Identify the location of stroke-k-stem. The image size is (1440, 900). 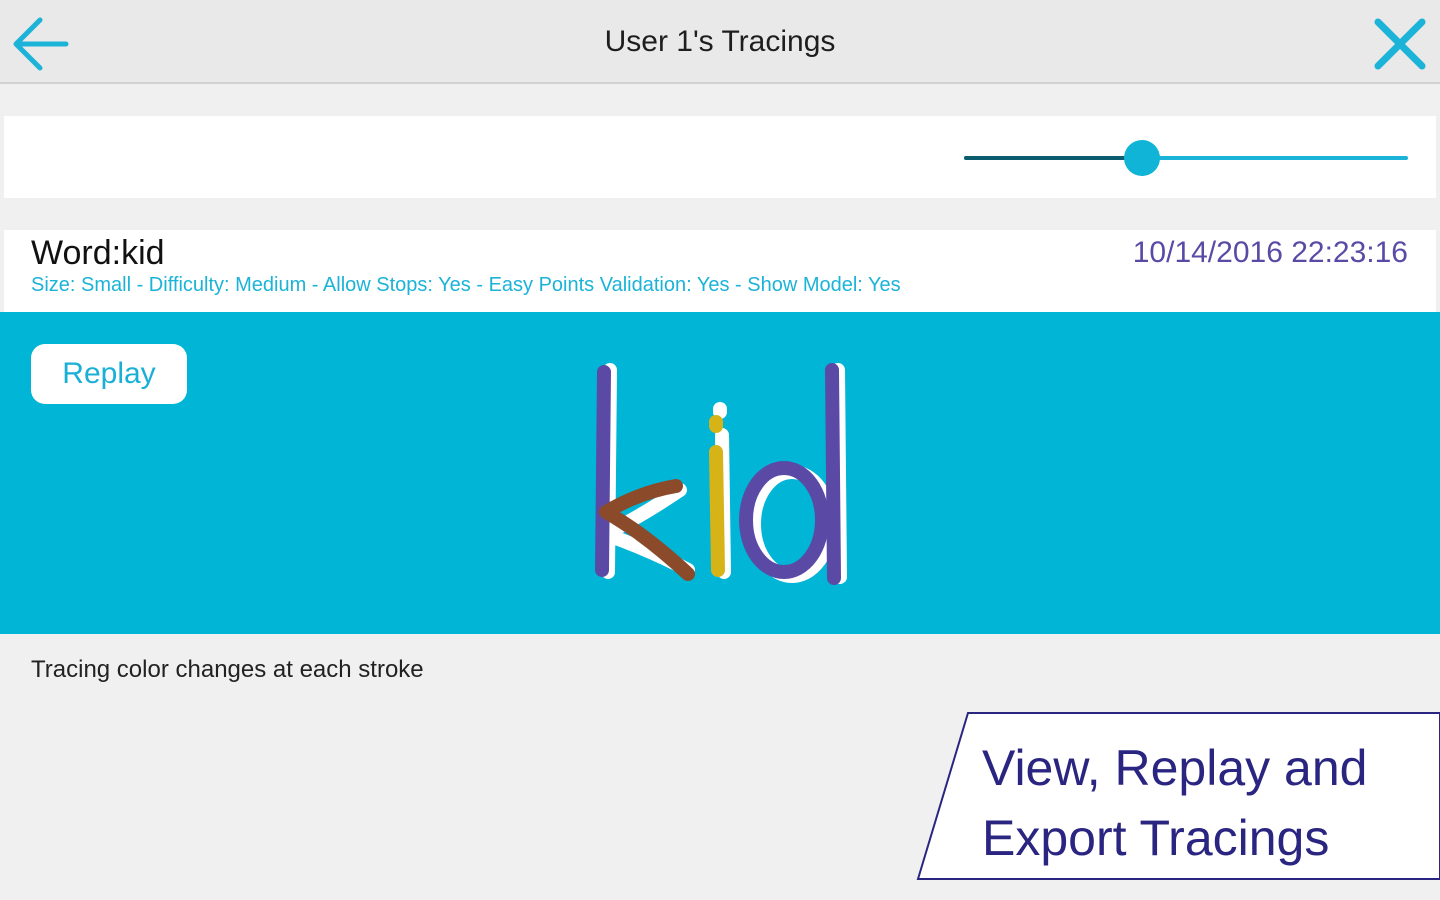
(603, 471).